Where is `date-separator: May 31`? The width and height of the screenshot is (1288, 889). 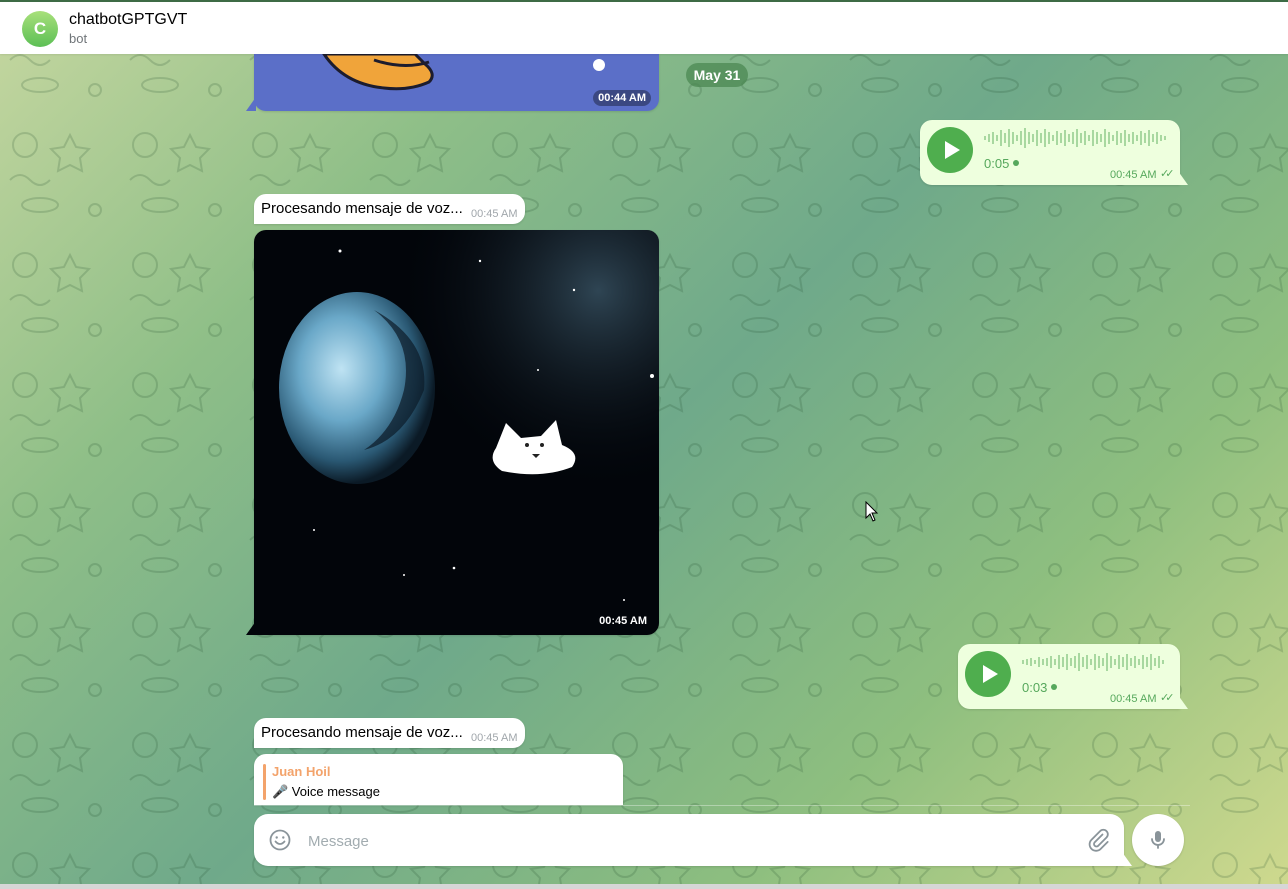 date-separator: May 31 is located at coordinates (717, 75).